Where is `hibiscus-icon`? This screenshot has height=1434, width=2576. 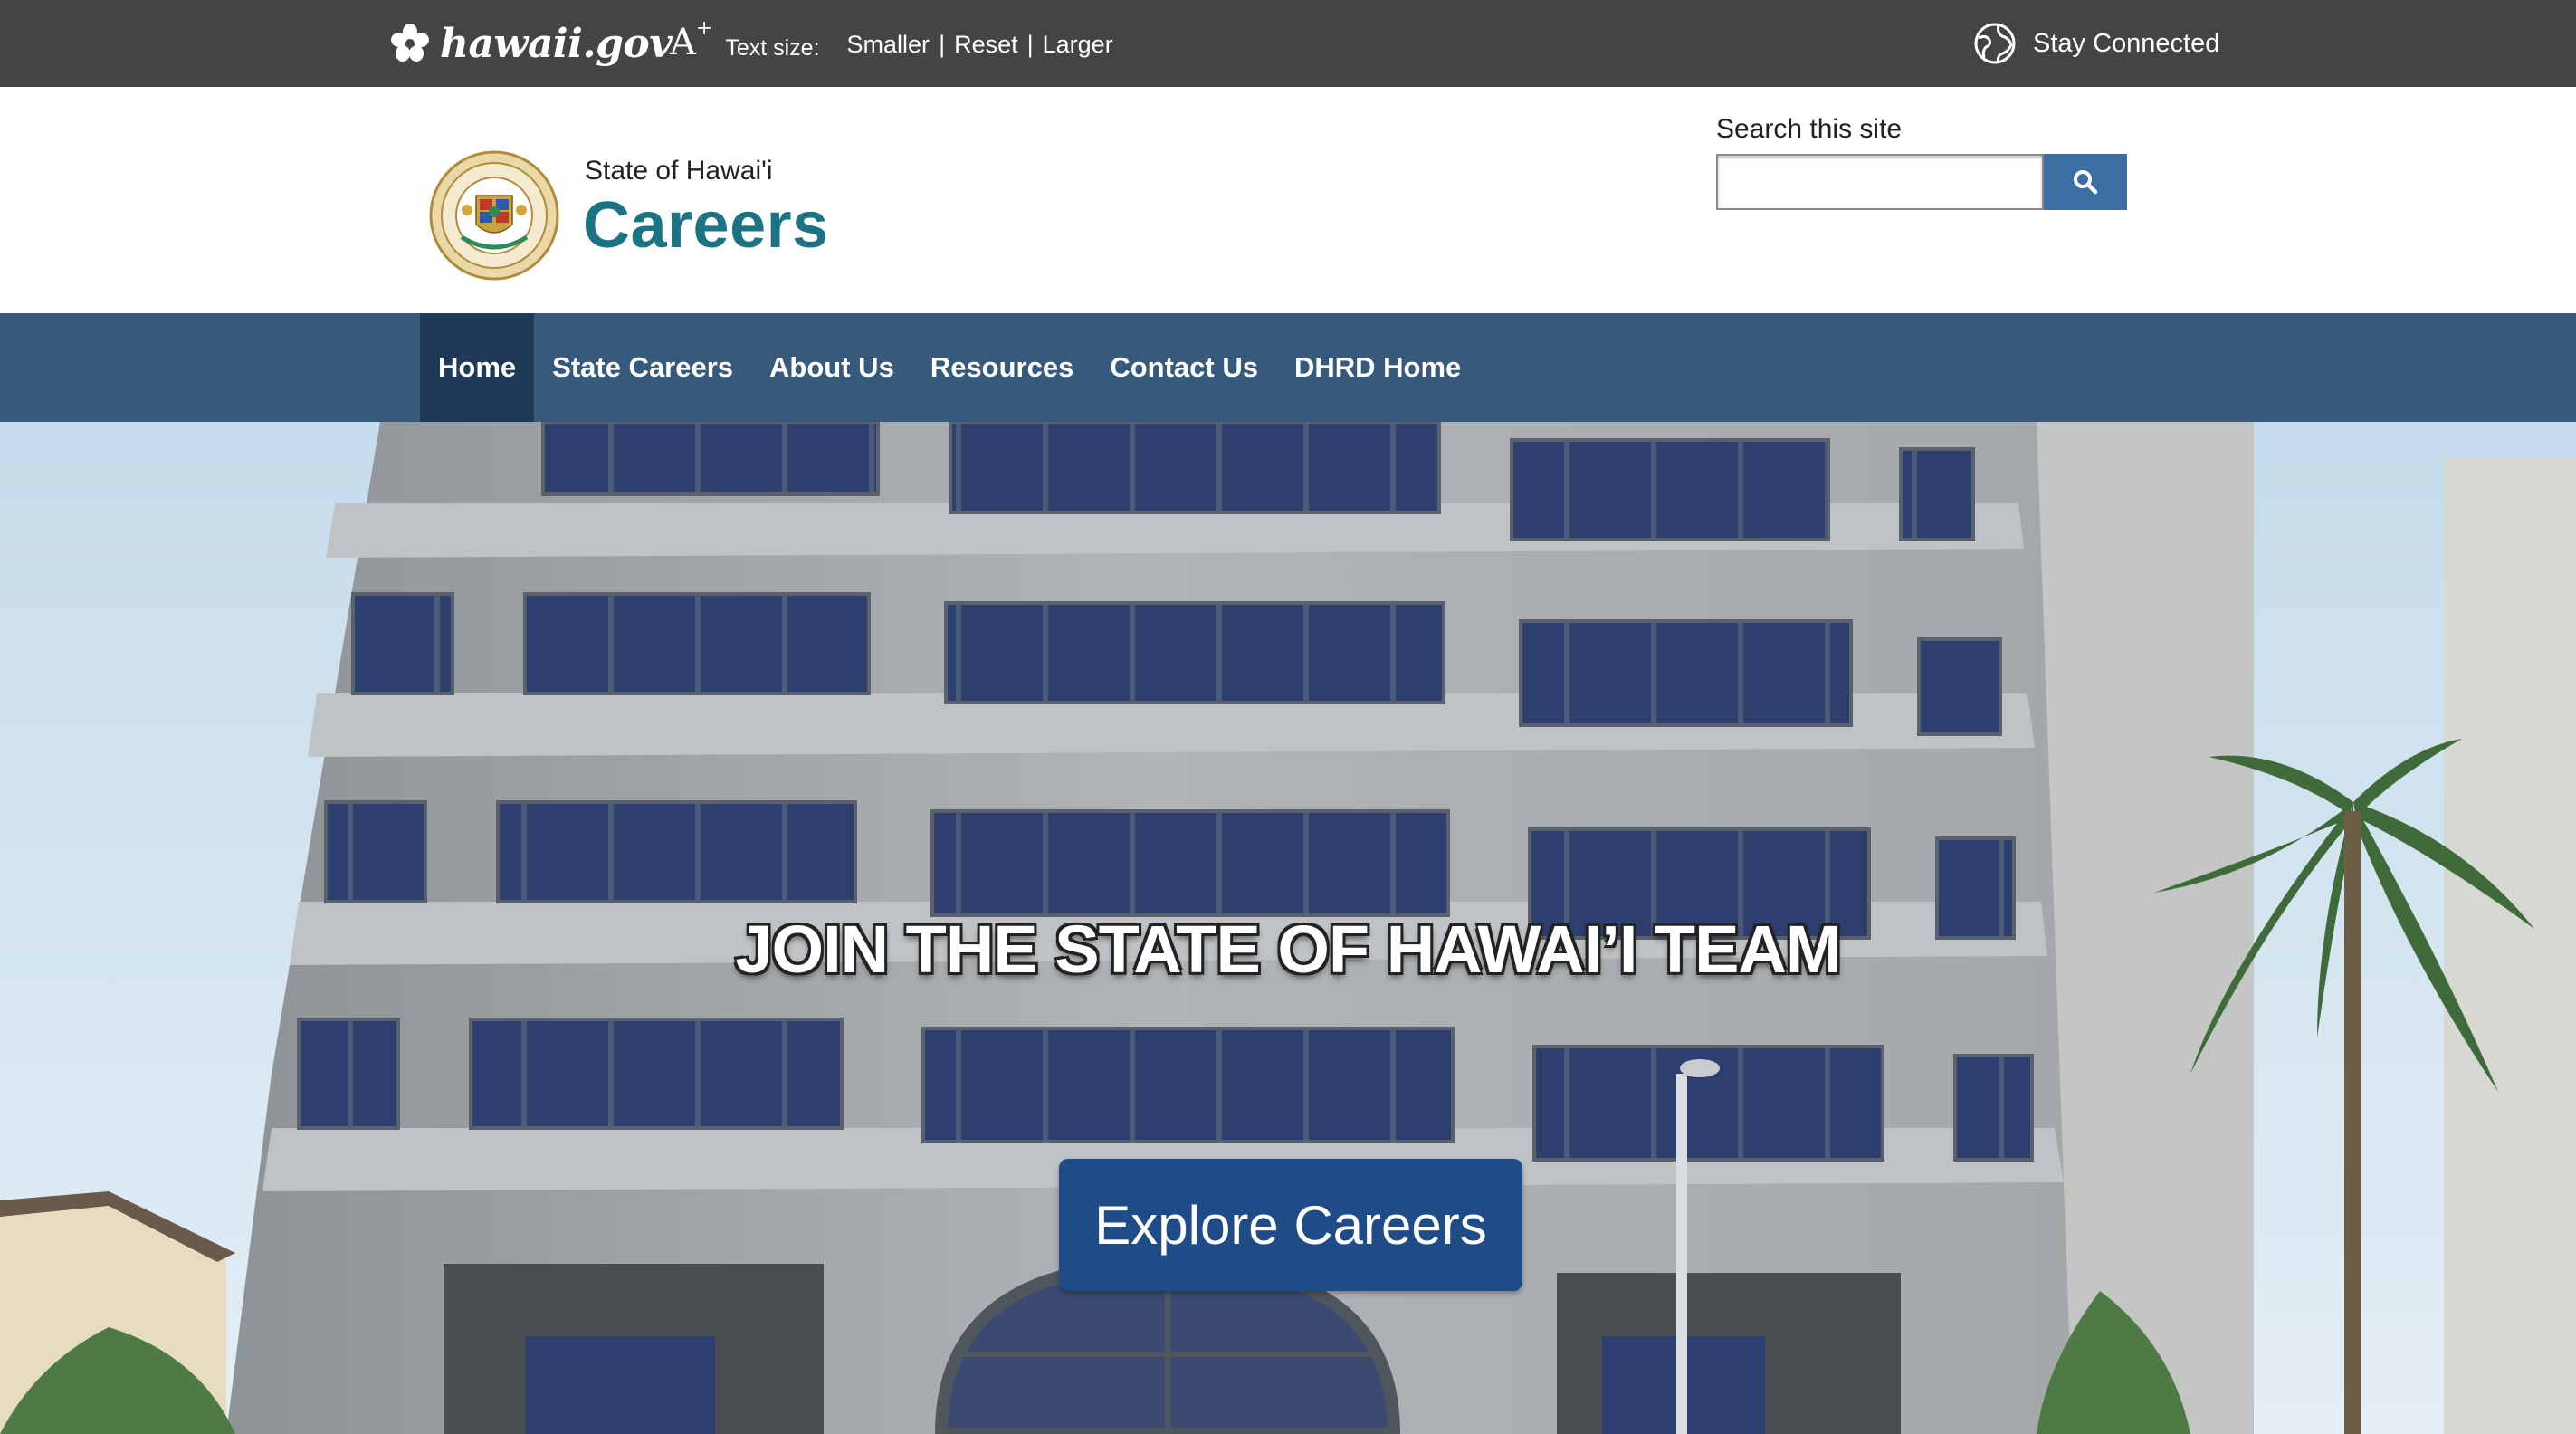
hibiscus-icon is located at coordinates (410, 43).